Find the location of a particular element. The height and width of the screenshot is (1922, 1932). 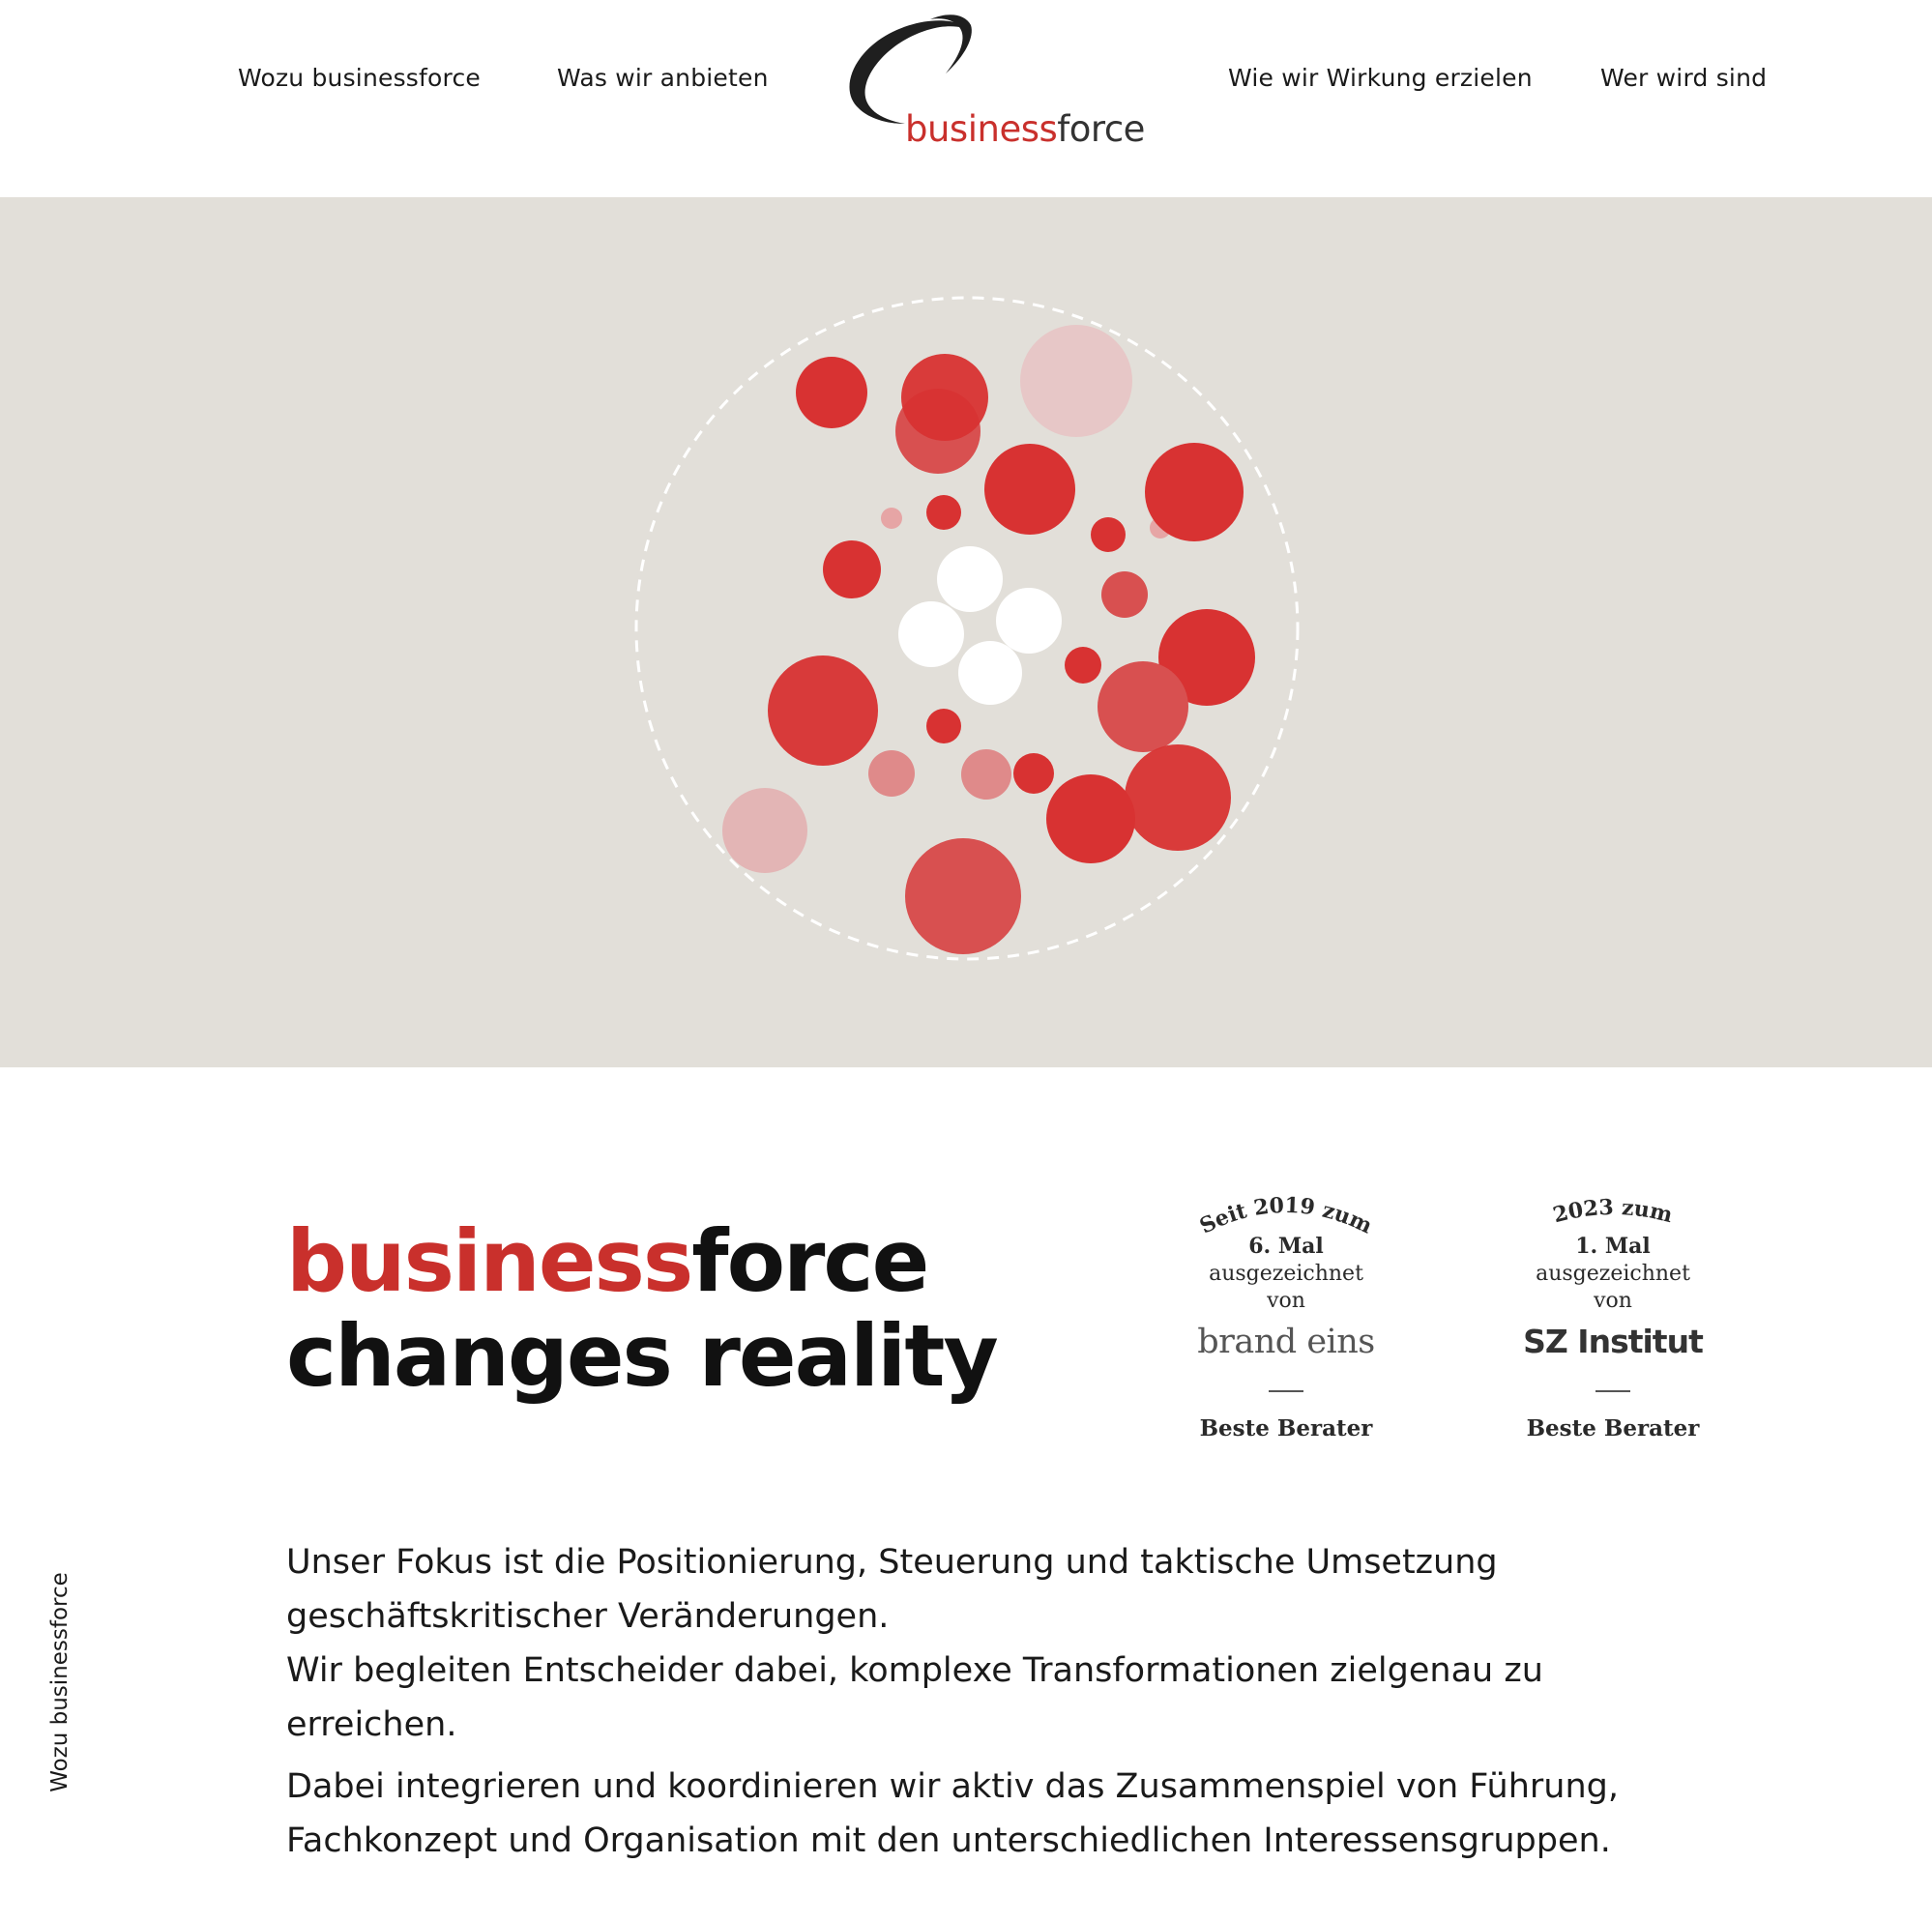

page-headline: businessforce changes reality is located at coordinates (642, 1309).